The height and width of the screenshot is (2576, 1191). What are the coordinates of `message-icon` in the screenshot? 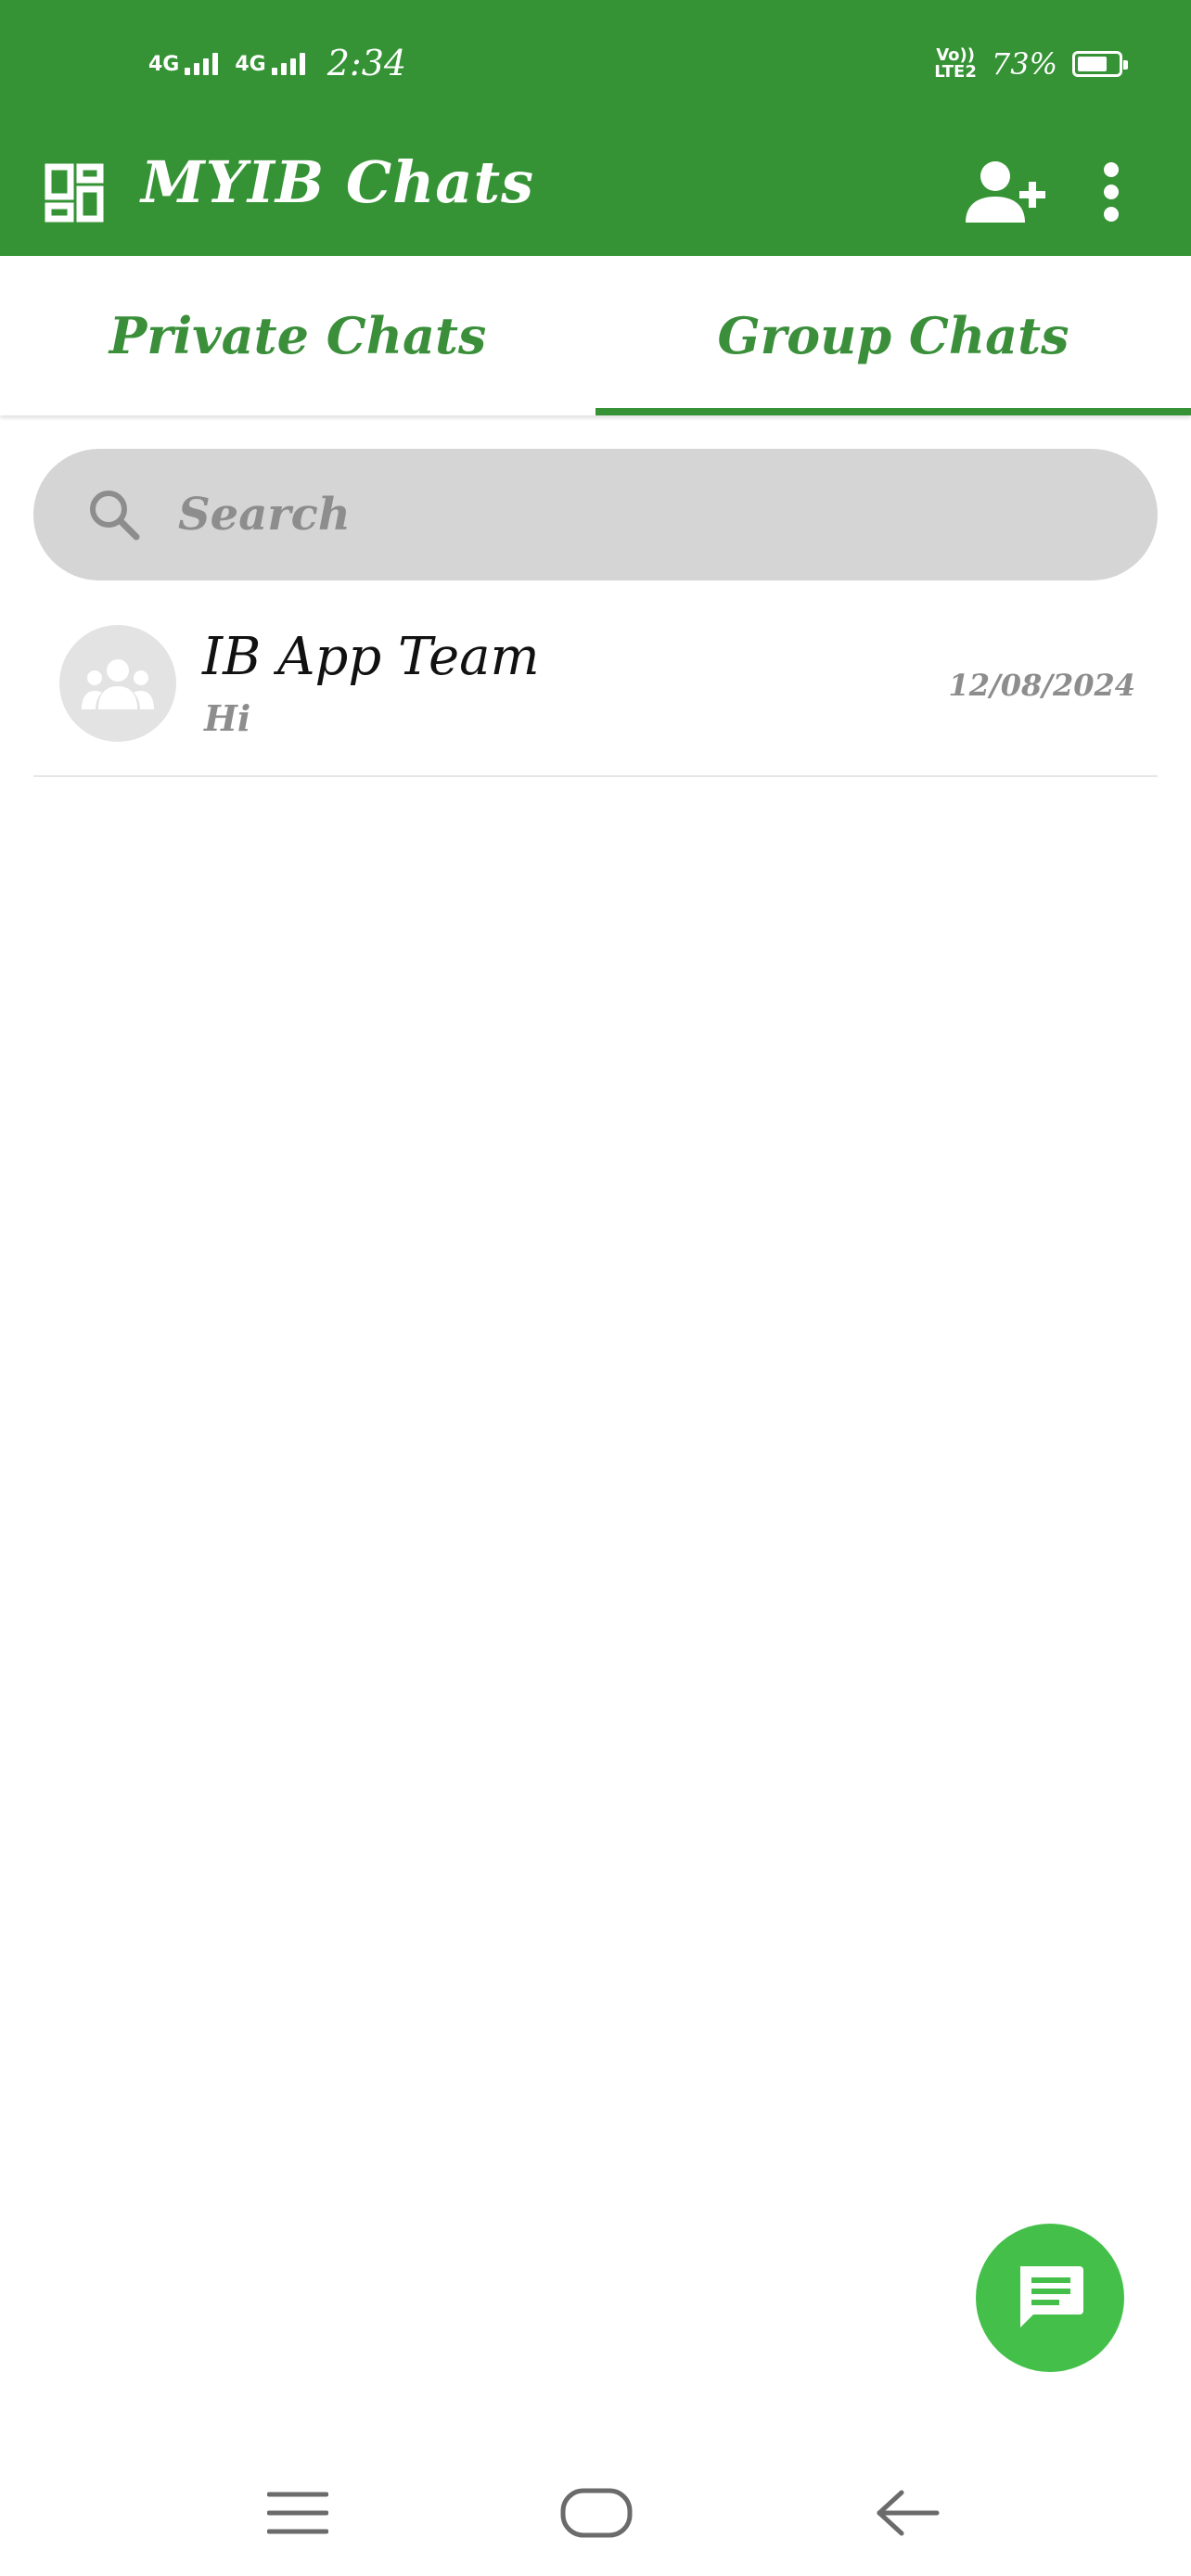 It's located at (1051, 2297).